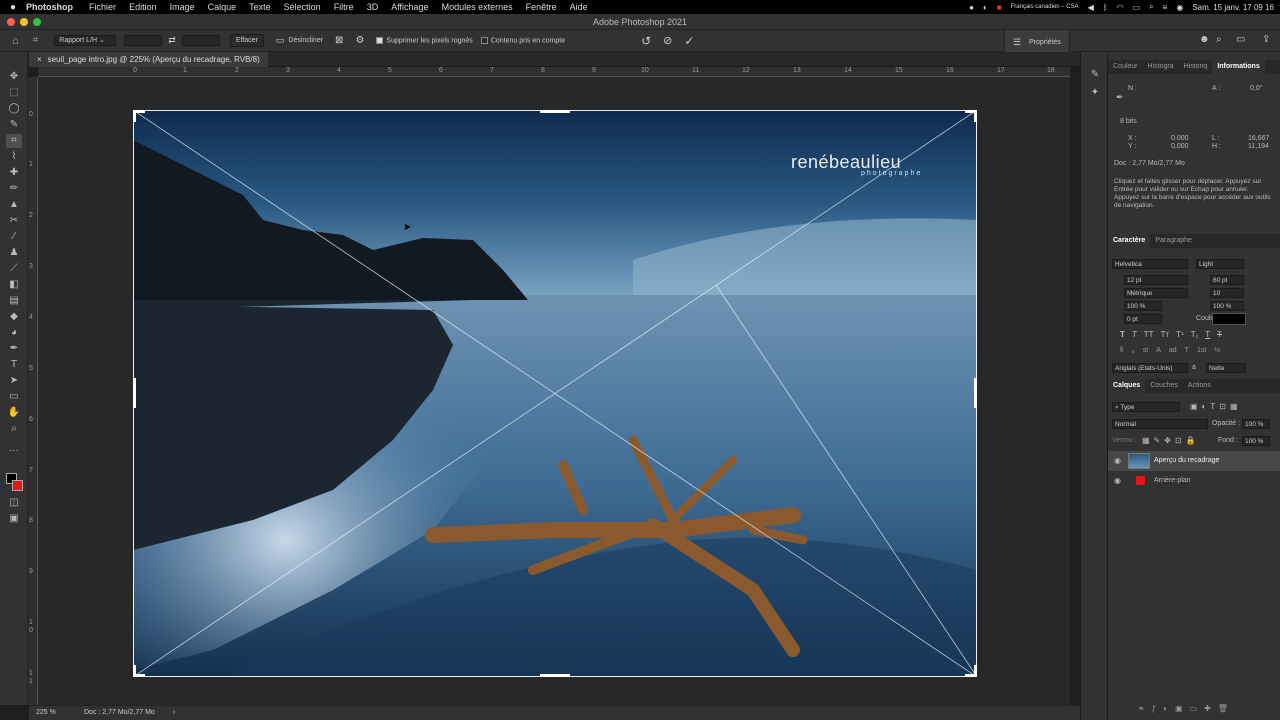  Describe the element at coordinates (1201, 351) in the screenshot. I see `ot-ordinals-button: 1st` at that location.